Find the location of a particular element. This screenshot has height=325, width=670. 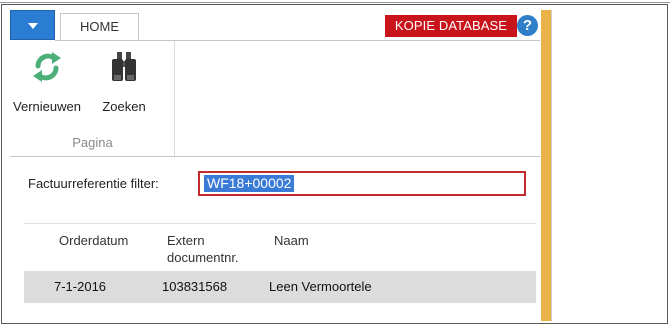

ribbon-group-pagina: Vernieuwen Zoeken Pagina is located at coordinates (92, 98).